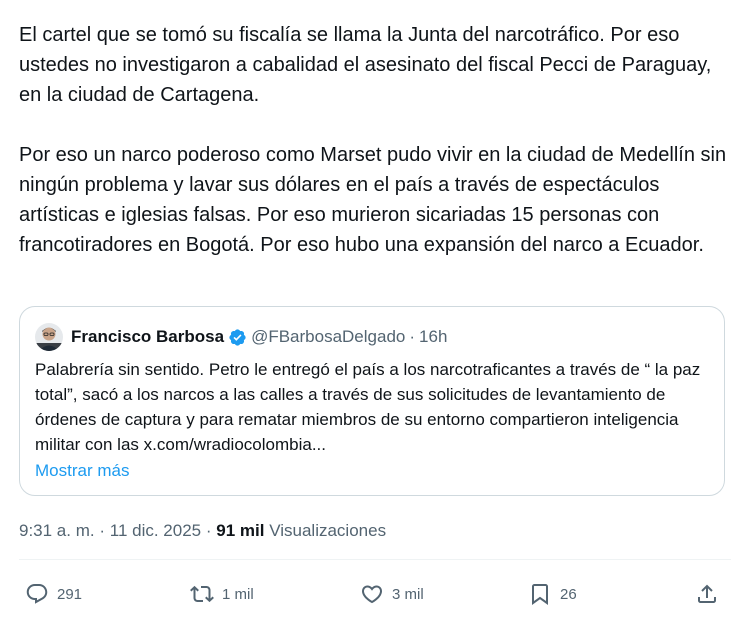 This screenshot has width=750, height=627. I want to click on quoted-author-handle: @FBarbosaDelgado, so click(328, 337).